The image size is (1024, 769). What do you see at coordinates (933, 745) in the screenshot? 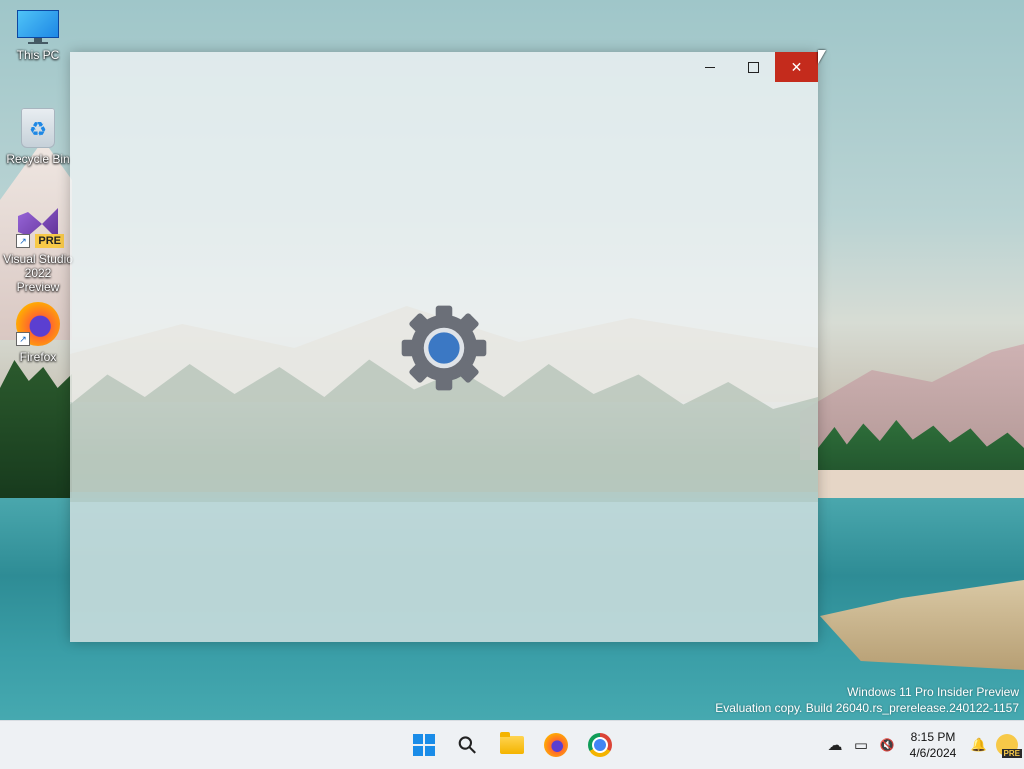
I see `clock: 8:15 PM 4/6/2024` at bounding box center [933, 745].